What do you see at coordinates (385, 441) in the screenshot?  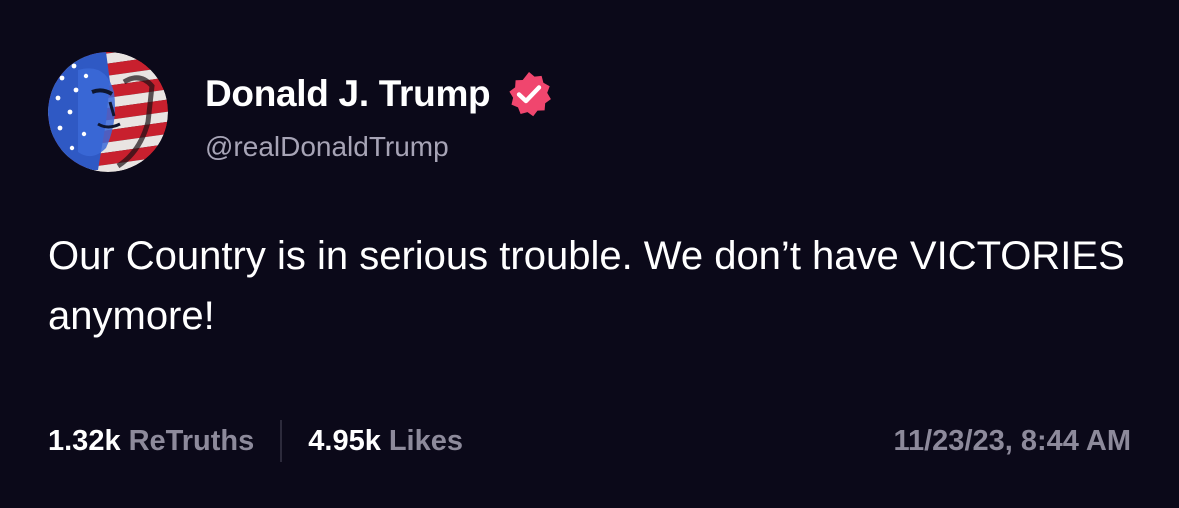 I see `likes-stat: 4.95k Likes` at bounding box center [385, 441].